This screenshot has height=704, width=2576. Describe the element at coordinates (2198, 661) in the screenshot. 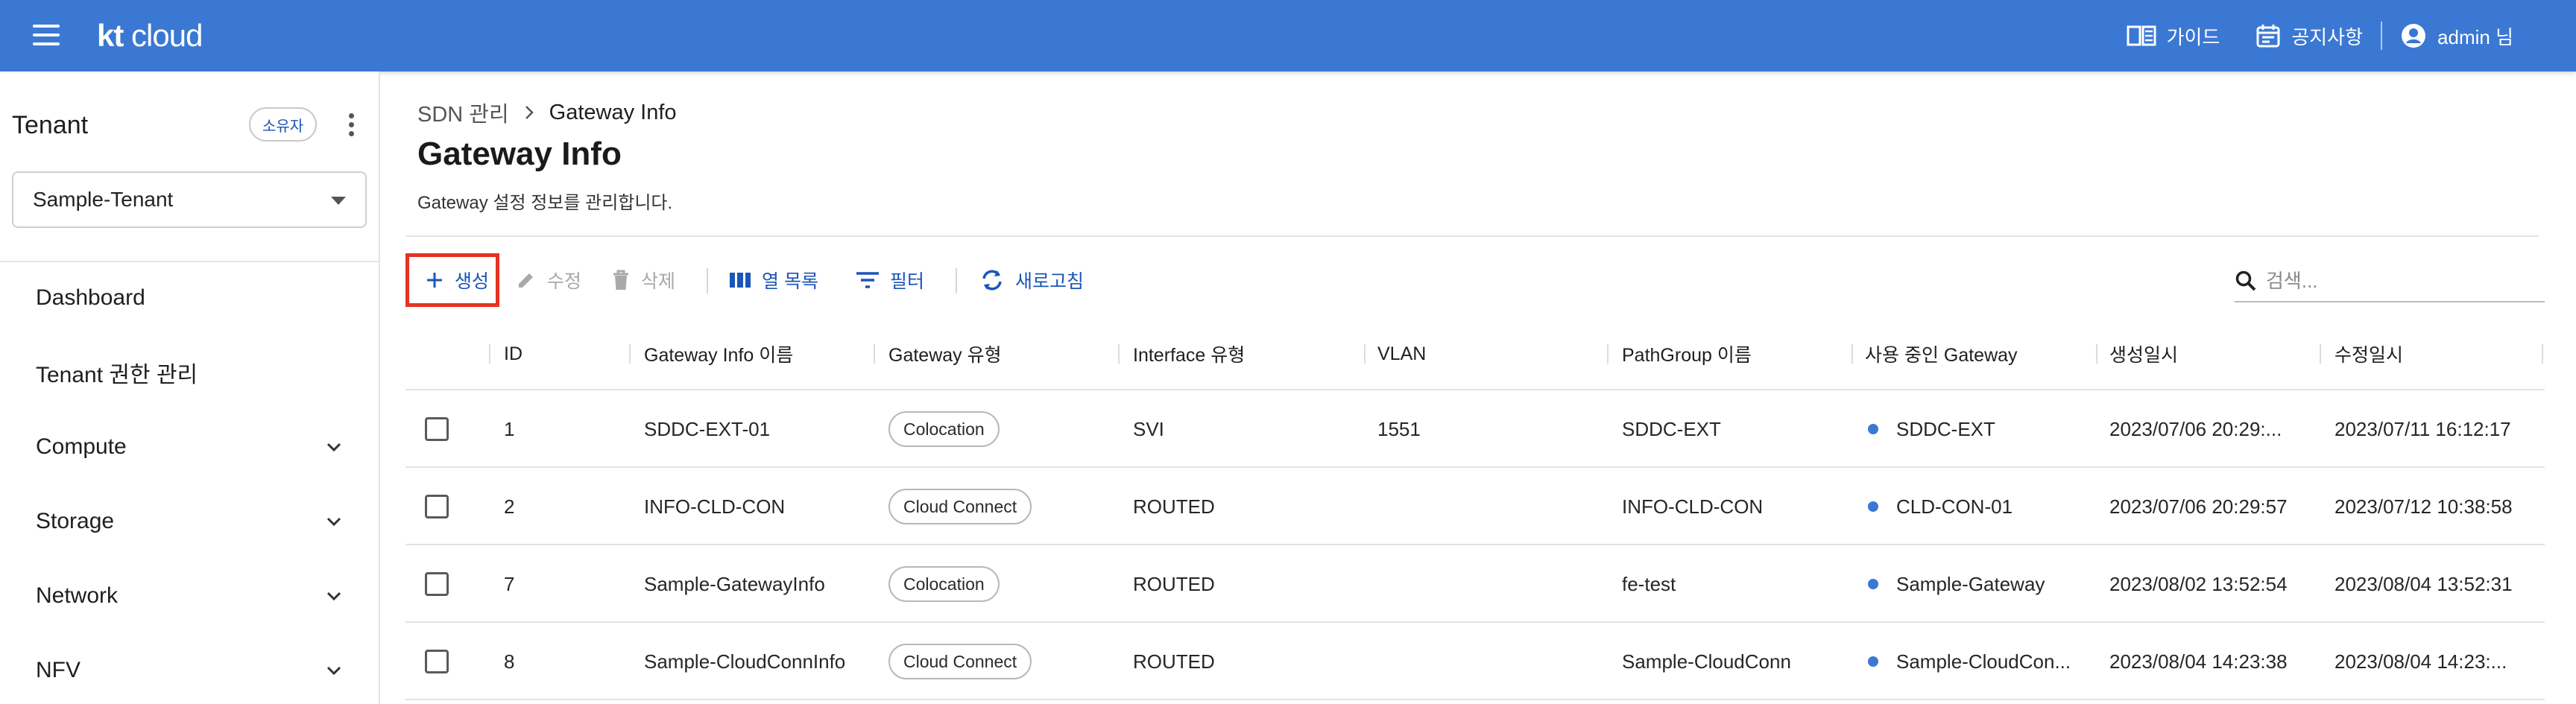

I see `cell-created: 2023/08/04 14:23:38` at that location.